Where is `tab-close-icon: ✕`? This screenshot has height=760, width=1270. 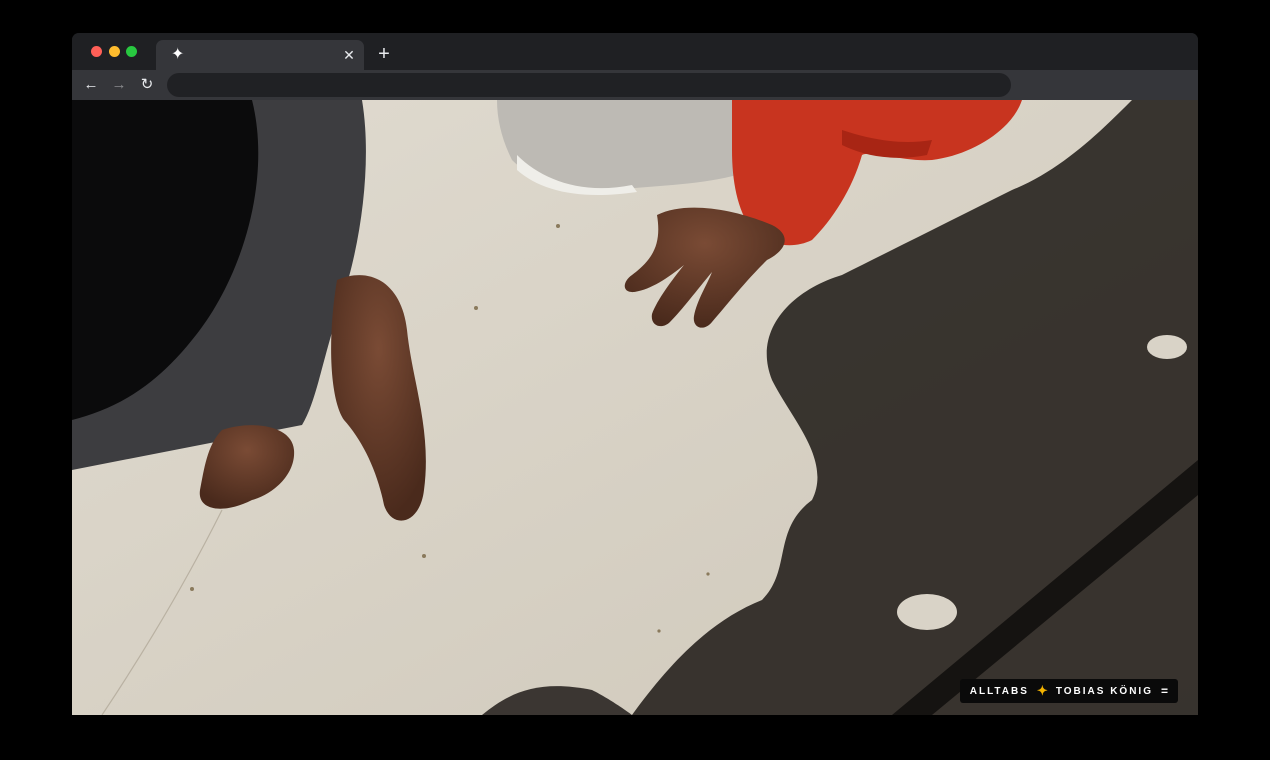
tab-close-icon: ✕ is located at coordinates (349, 55).